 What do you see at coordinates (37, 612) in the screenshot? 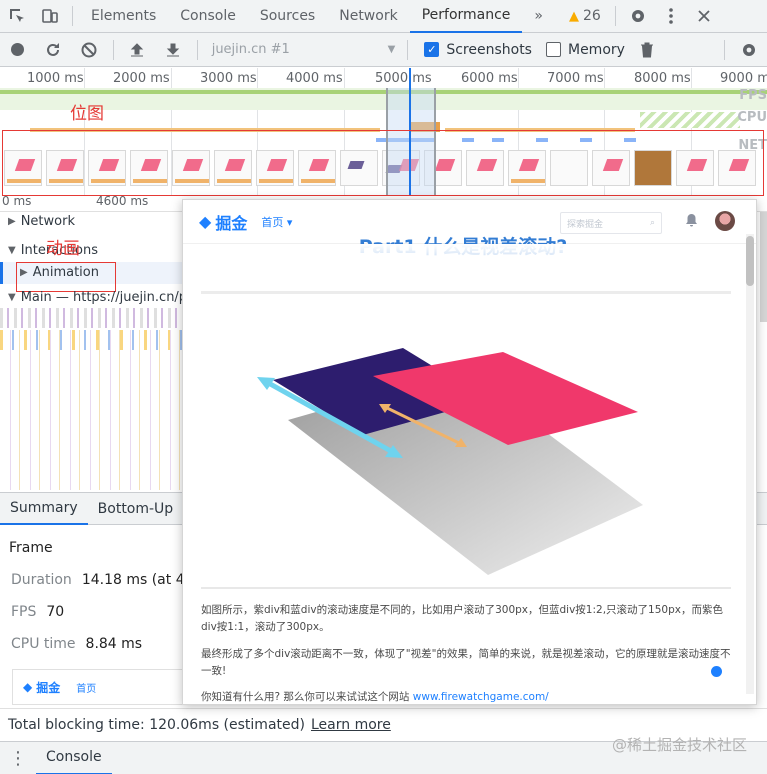
I see `fps-row: FPS 70` at bounding box center [37, 612].